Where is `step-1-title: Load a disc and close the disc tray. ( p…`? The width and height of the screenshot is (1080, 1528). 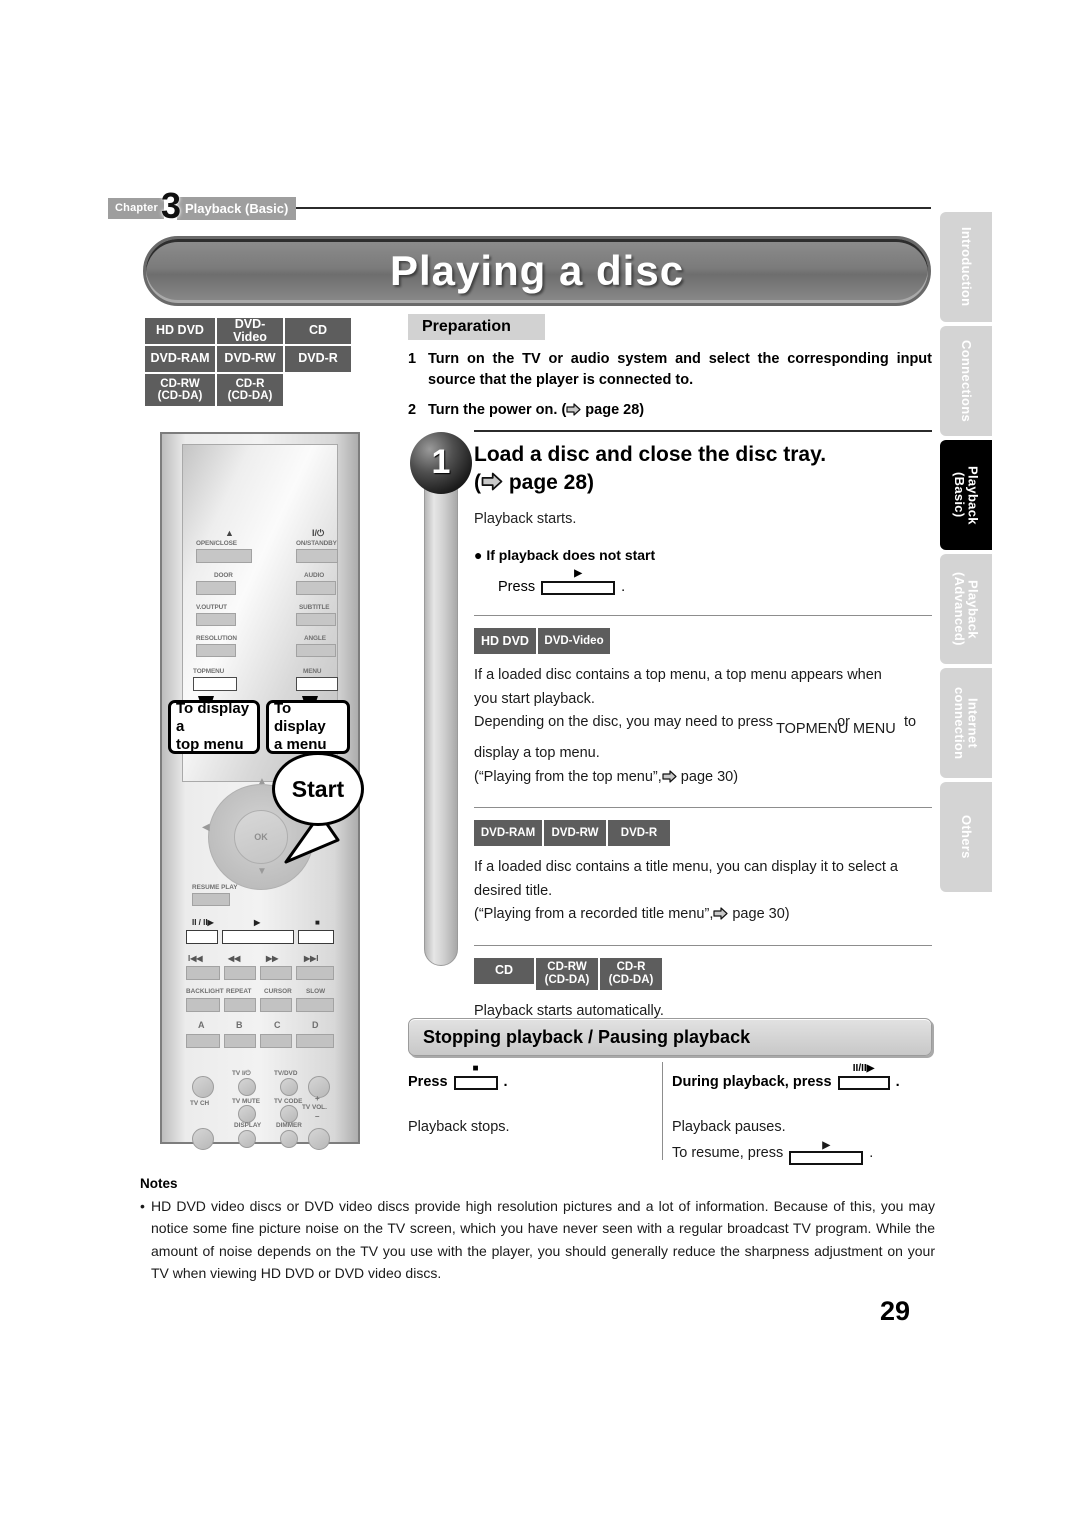 step-1-title: Load a disc and close the disc tray. ( p… is located at coordinates (703, 469).